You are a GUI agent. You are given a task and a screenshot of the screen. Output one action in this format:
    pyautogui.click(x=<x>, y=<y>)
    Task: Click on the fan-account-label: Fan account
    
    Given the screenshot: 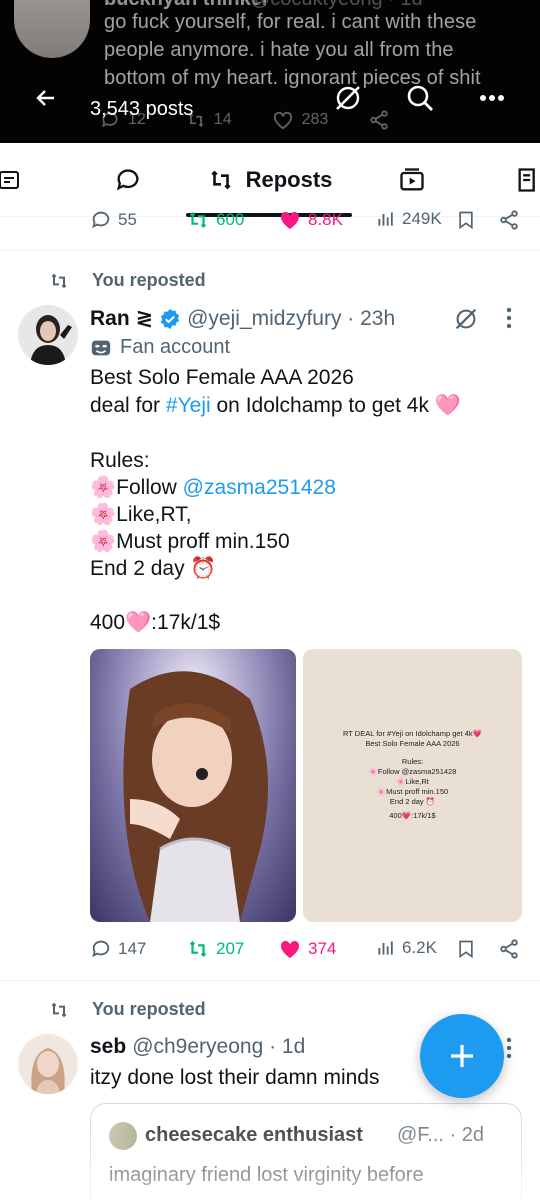 What is the action you would take?
    pyautogui.click(x=160, y=347)
    